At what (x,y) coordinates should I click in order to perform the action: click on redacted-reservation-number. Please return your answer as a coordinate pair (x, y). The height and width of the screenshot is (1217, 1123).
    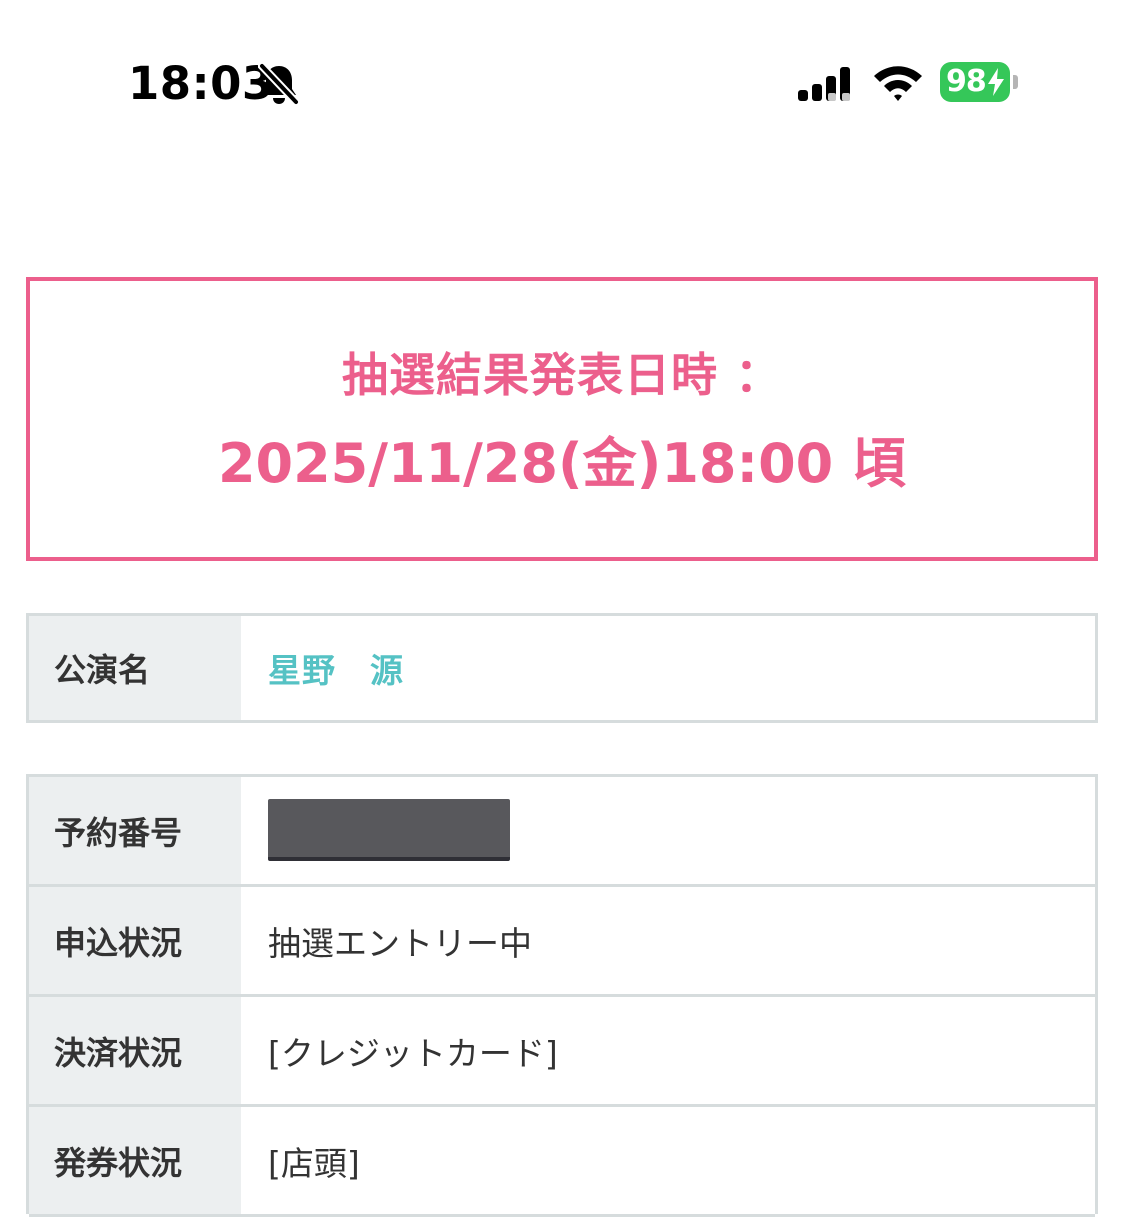
    Looking at the image, I should click on (389, 829).